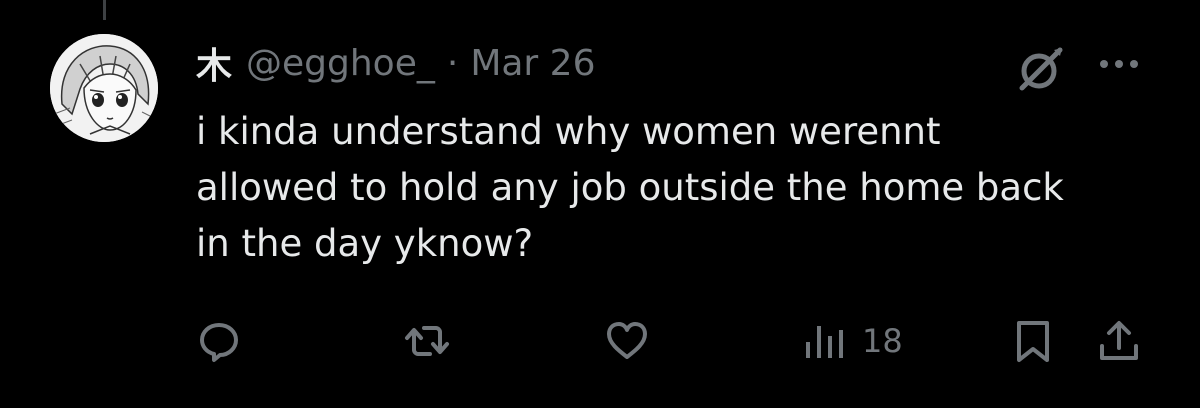 The width and height of the screenshot is (1200, 408). I want to click on more-icon, so click(1119, 64).